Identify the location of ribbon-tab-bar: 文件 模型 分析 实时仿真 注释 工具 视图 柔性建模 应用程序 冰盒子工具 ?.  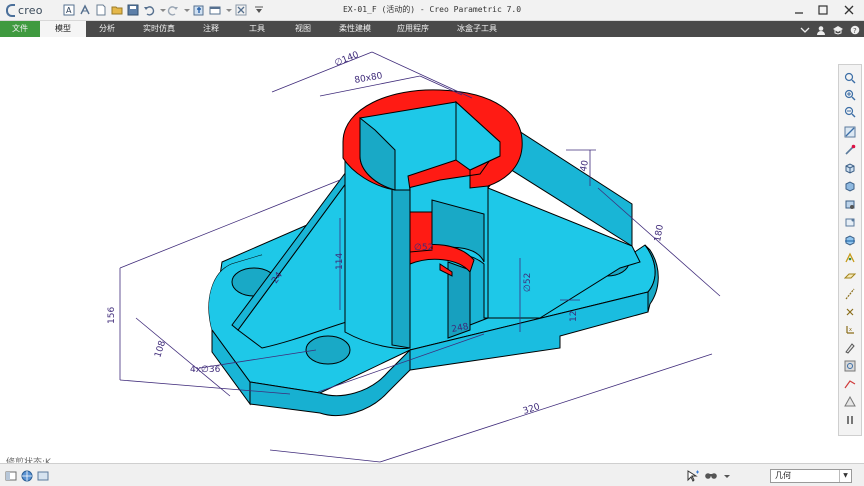
(432, 29).